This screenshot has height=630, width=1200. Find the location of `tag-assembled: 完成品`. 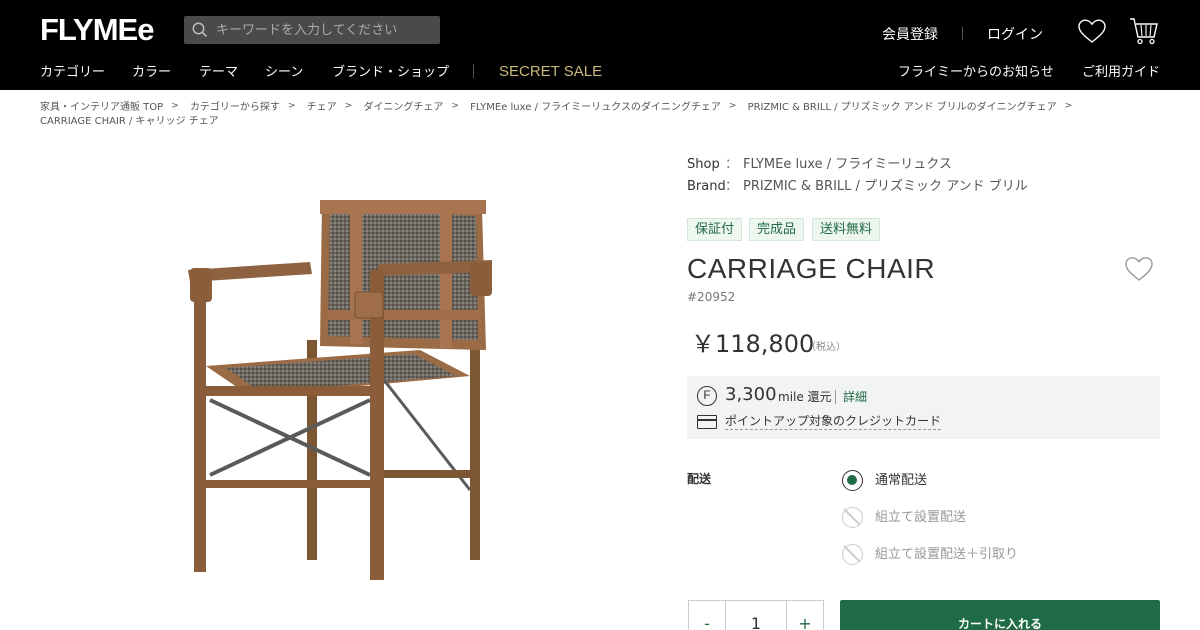

tag-assembled: 完成品 is located at coordinates (777, 229).